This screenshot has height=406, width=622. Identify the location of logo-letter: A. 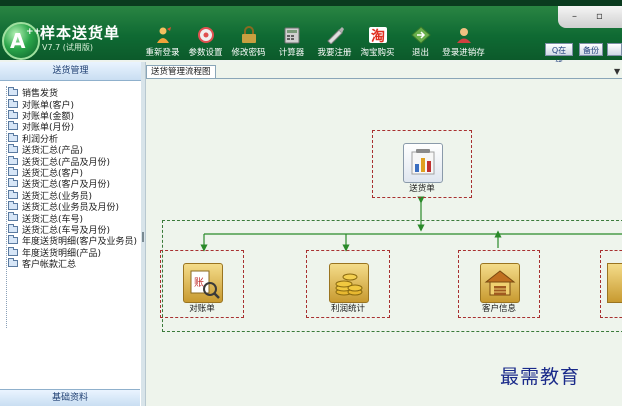
(18, 41).